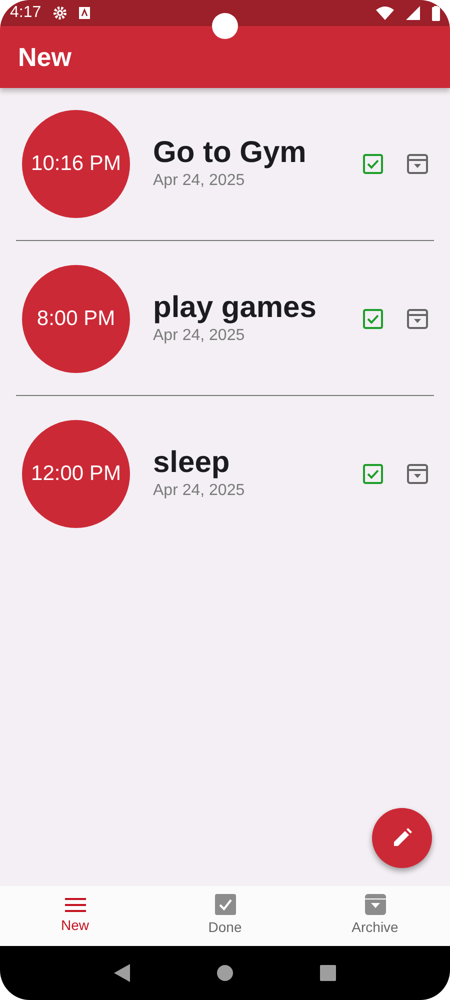  What do you see at coordinates (45, 57) in the screenshot?
I see `app-title: New` at bounding box center [45, 57].